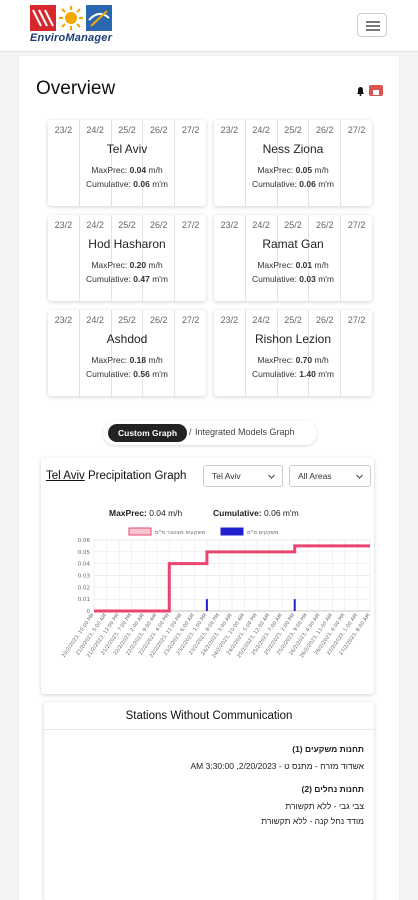 The image size is (418, 900). I want to click on date-column: 27/2, so click(190, 163).